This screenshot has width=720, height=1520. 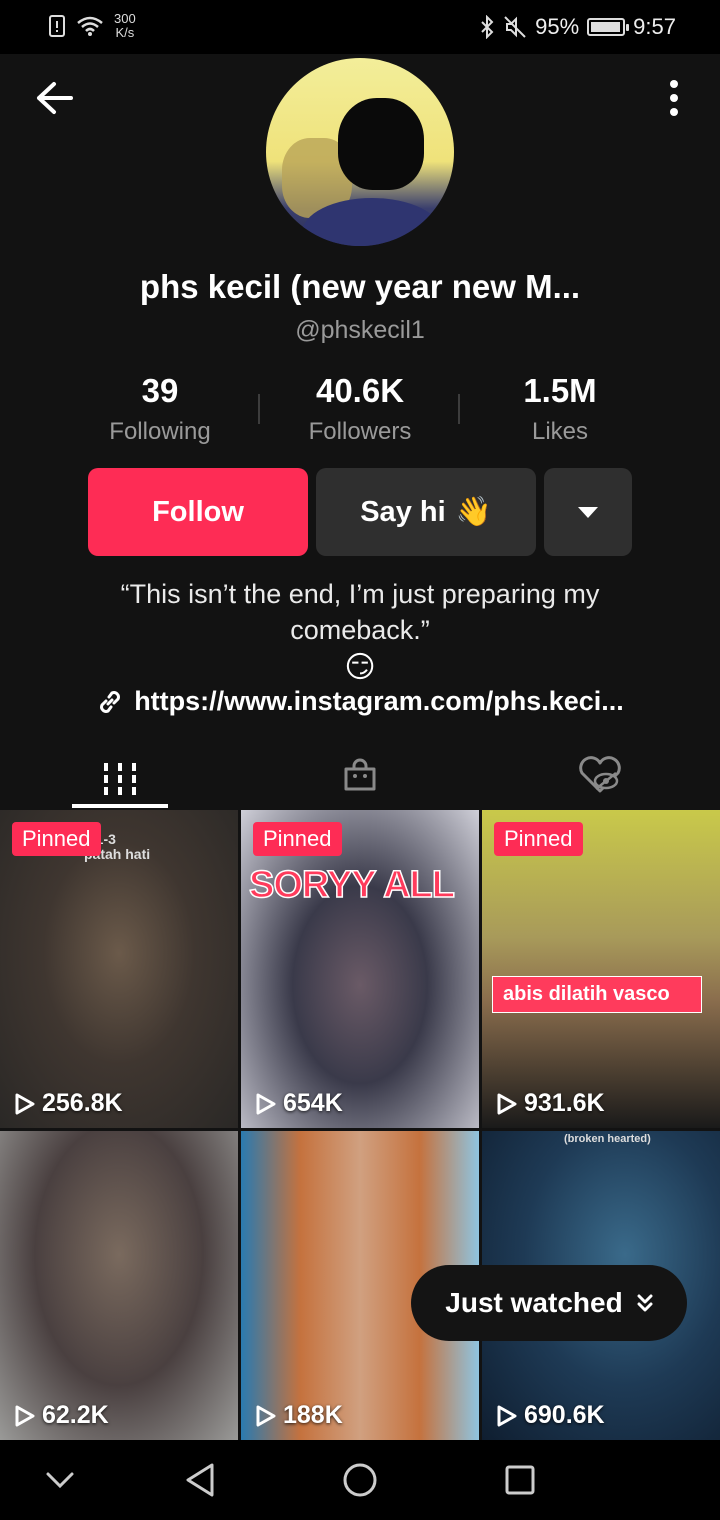 I want to click on view-count-value: 188K, so click(x=313, y=1415).